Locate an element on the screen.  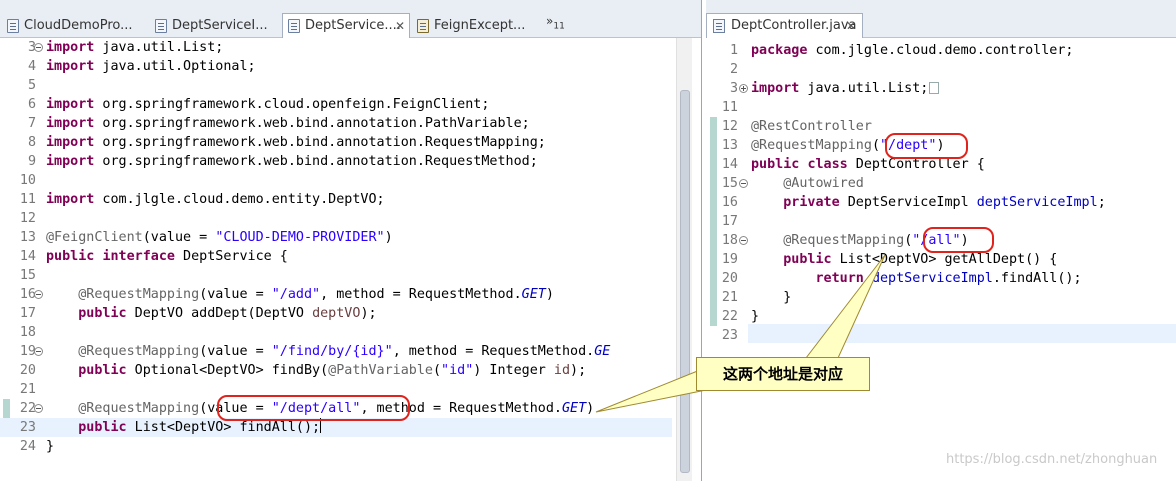
watermark: https://blog.csdn.net/zhonghuan is located at coordinates (1052, 459).